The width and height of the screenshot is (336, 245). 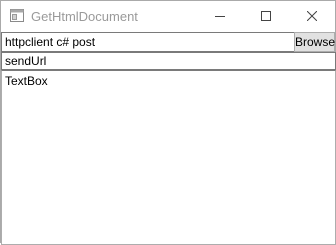 What do you see at coordinates (26, 61) in the screenshot?
I see `send-url-text: sendUrl` at bounding box center [26, 61].